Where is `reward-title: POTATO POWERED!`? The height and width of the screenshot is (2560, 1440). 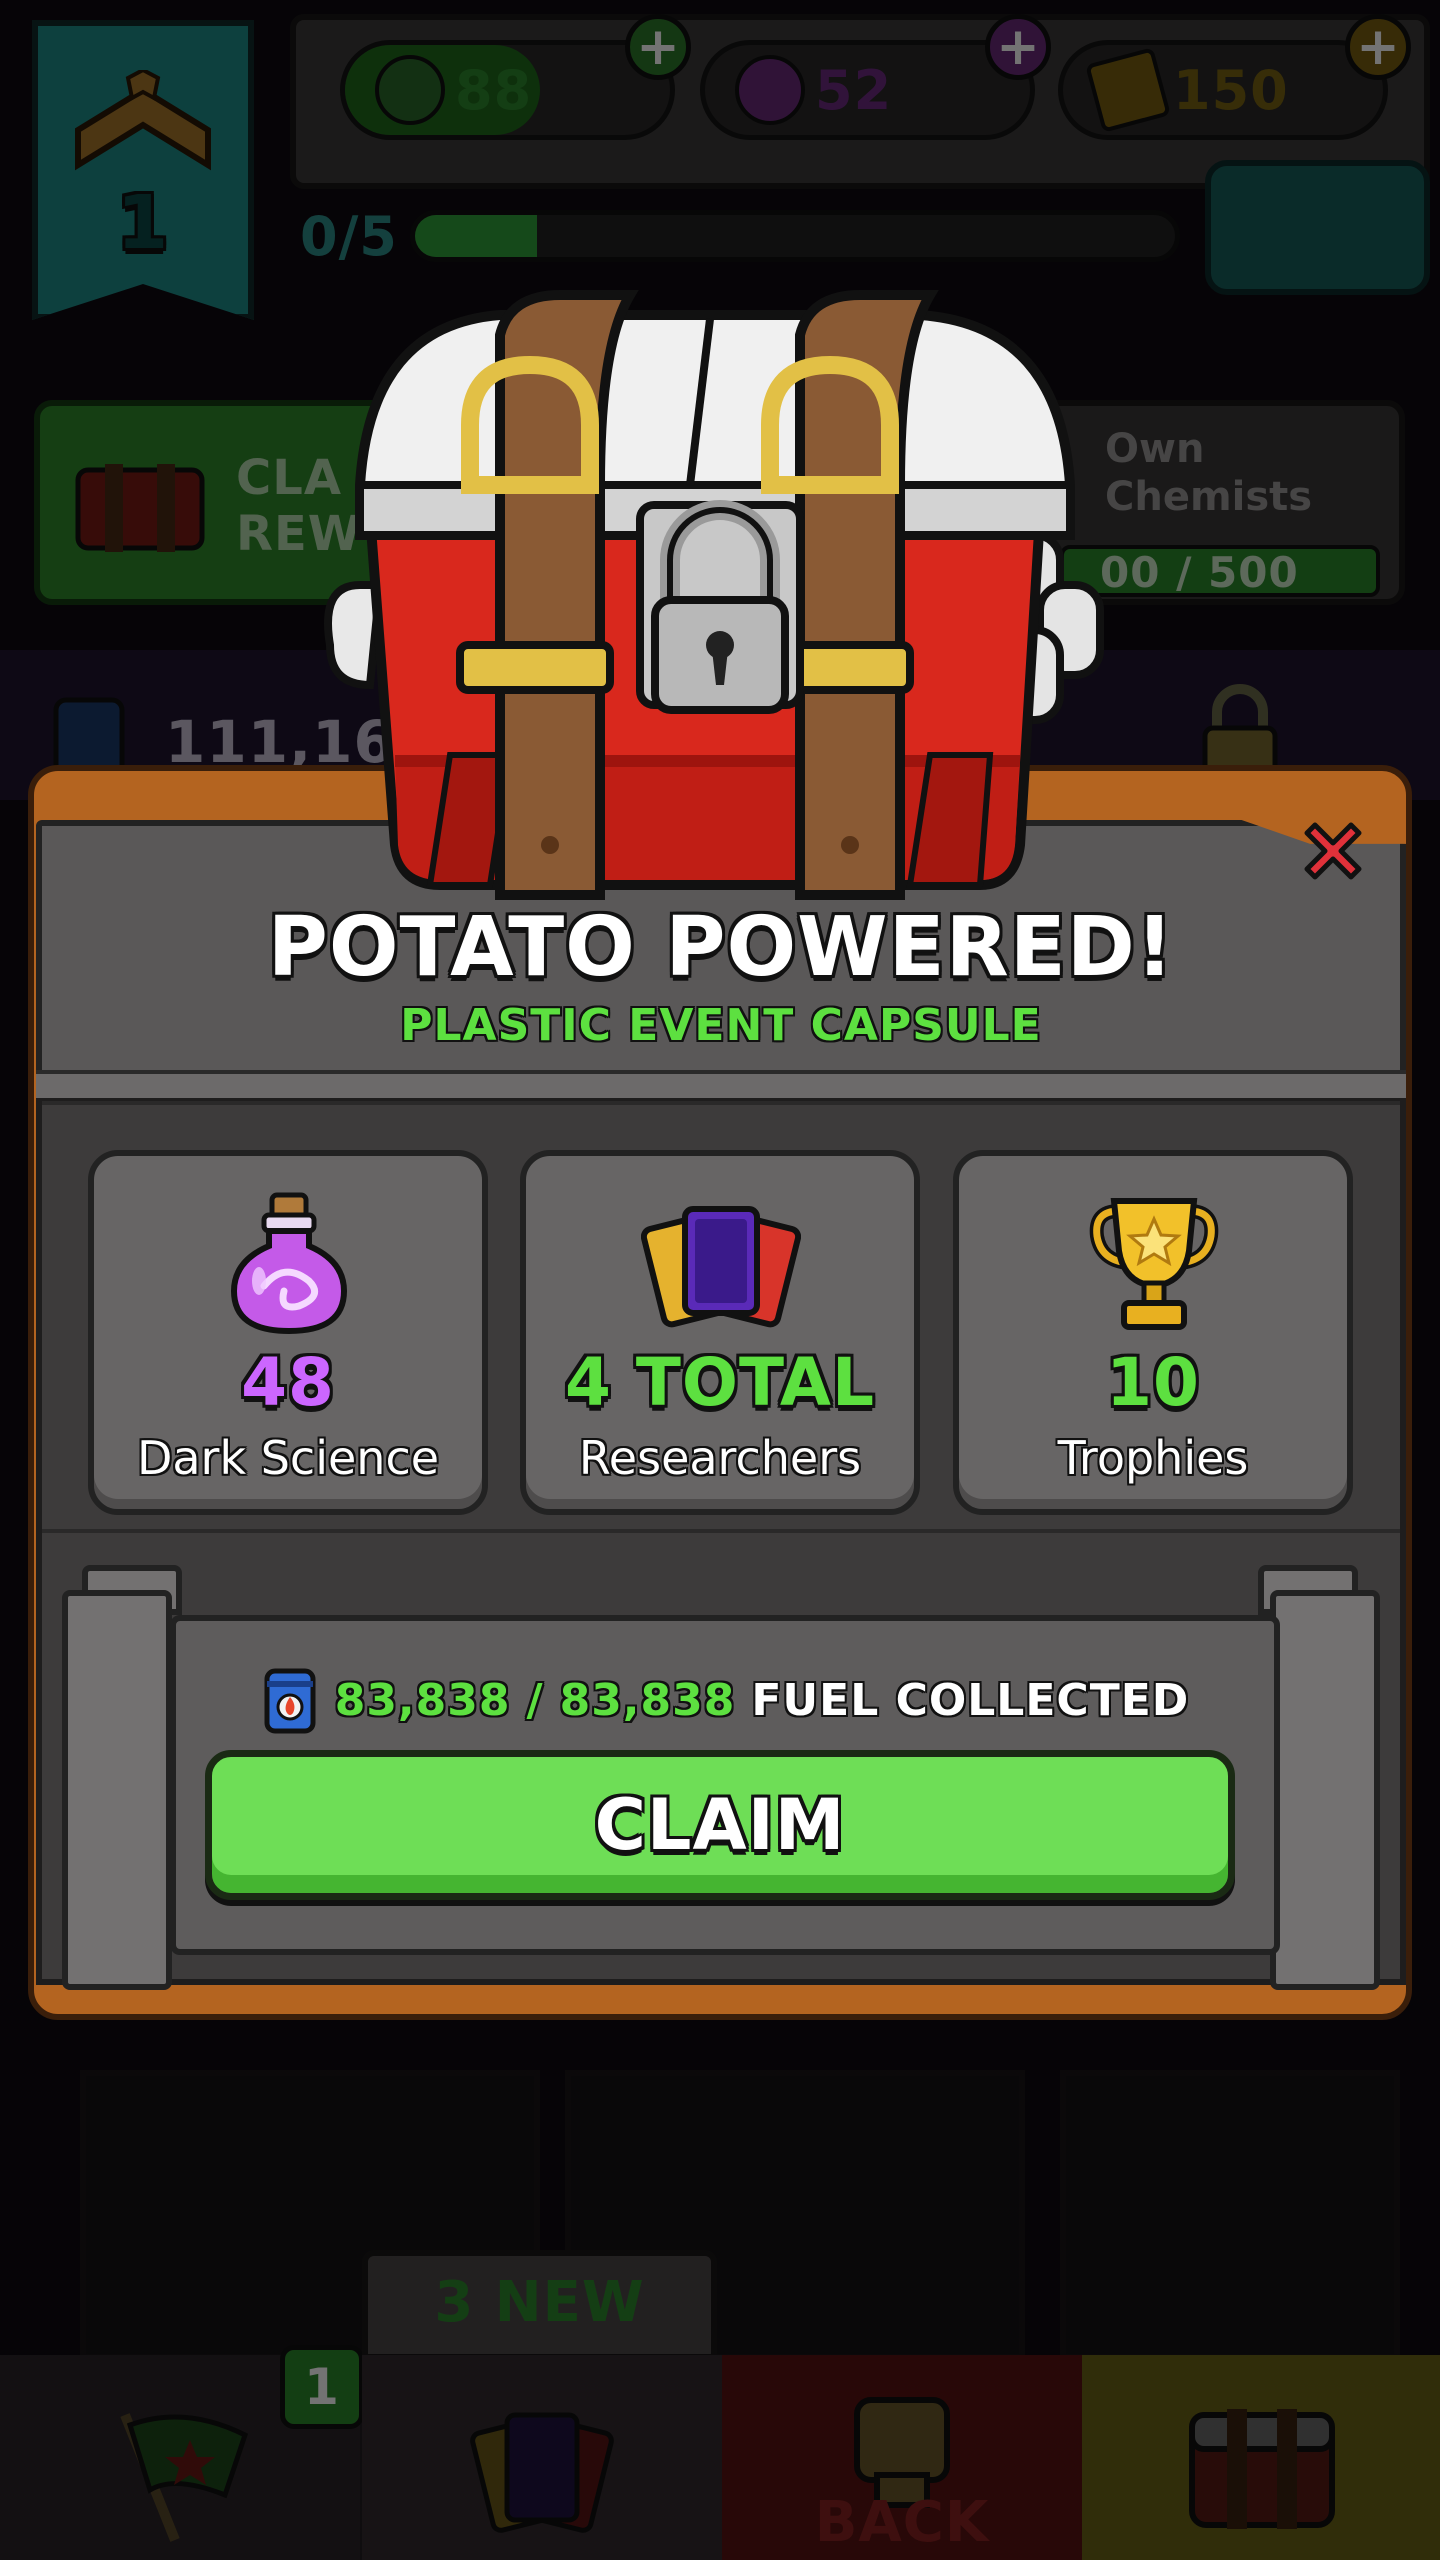 reward-title: POTATO POWERED! is located at coordinates (721, 947).